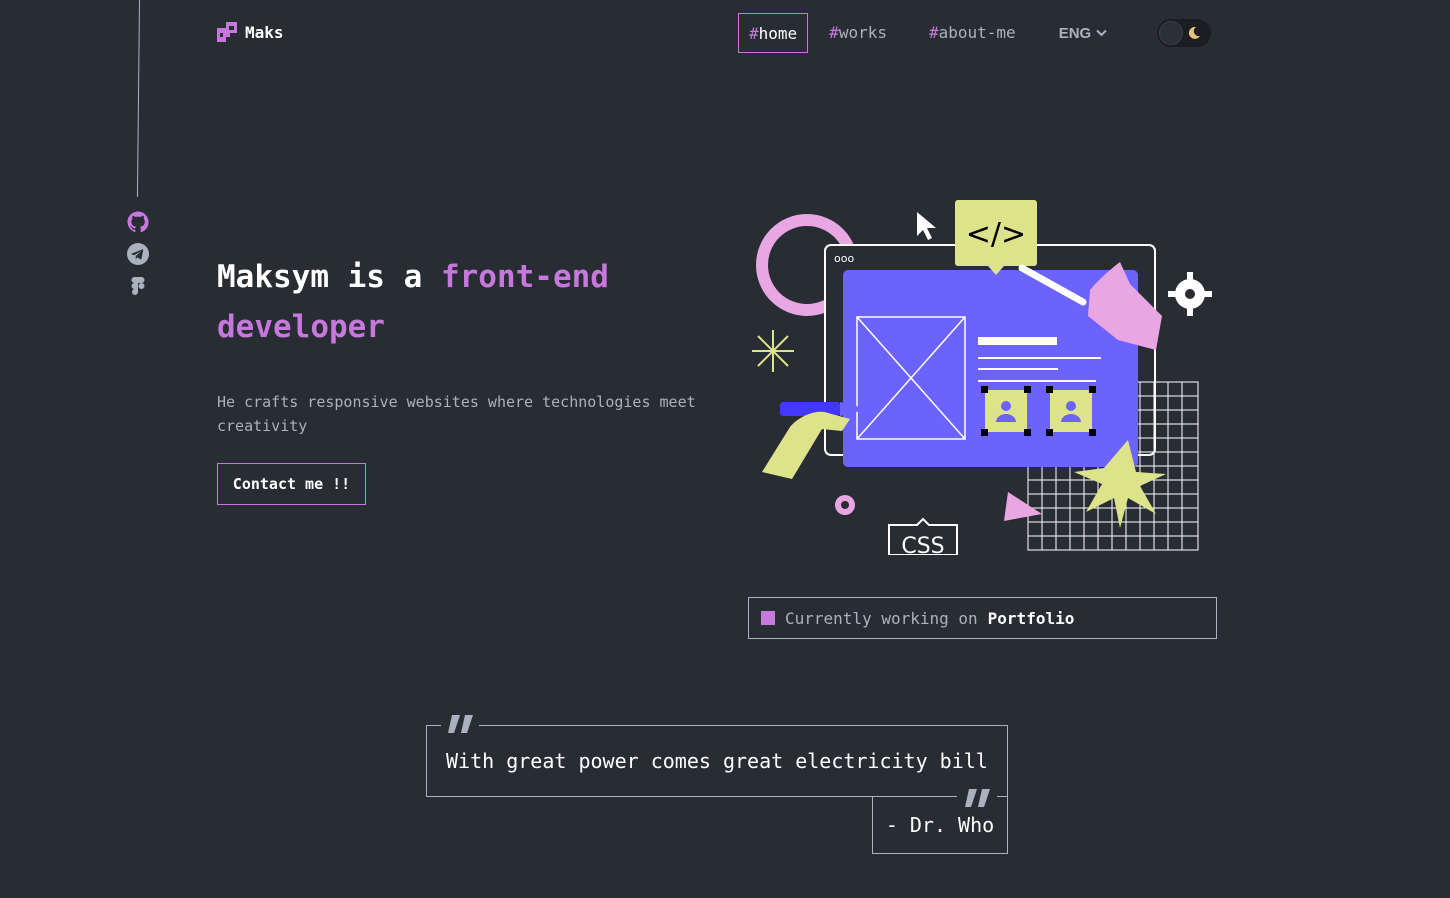  I want to click on figma-icon, so click(138, 286).